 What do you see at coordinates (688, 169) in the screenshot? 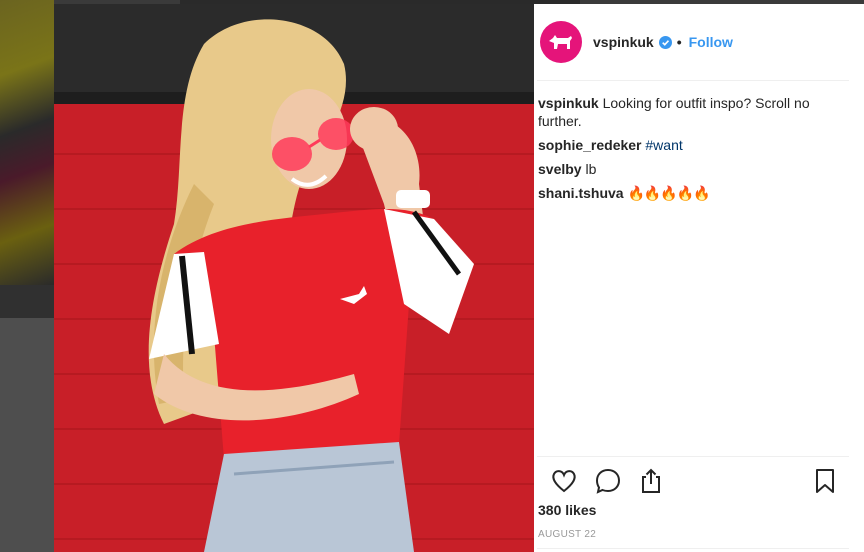
I see `comment-item: svelby lb` at bounding box center [688, 169].